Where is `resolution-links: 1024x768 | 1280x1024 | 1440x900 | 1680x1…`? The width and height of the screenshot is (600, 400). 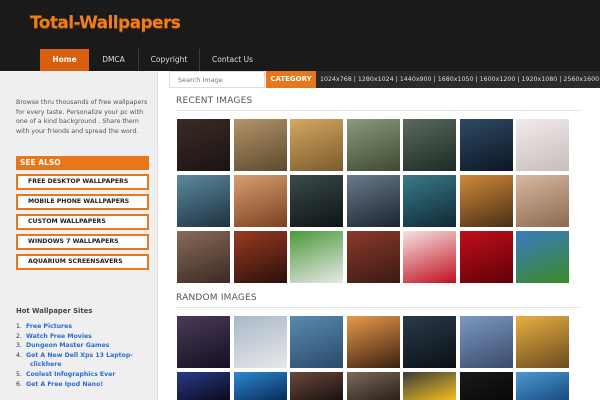
resolution-links: 1024x768 | 1280x1024 | 1440x900 | 1680x1… is located at coordinates (458, 79).